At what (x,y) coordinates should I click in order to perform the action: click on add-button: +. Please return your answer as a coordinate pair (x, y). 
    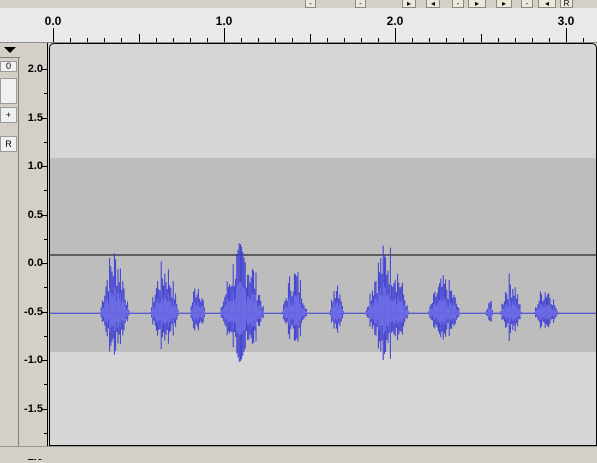
    Looking at the image, I should click on (8, 115).